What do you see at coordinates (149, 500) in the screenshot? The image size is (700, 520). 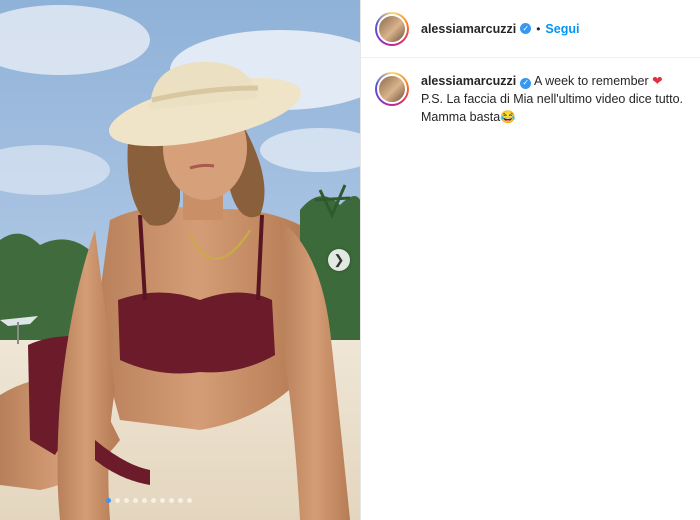 I see `carousel-indicator` at bounding box center [149, 500].